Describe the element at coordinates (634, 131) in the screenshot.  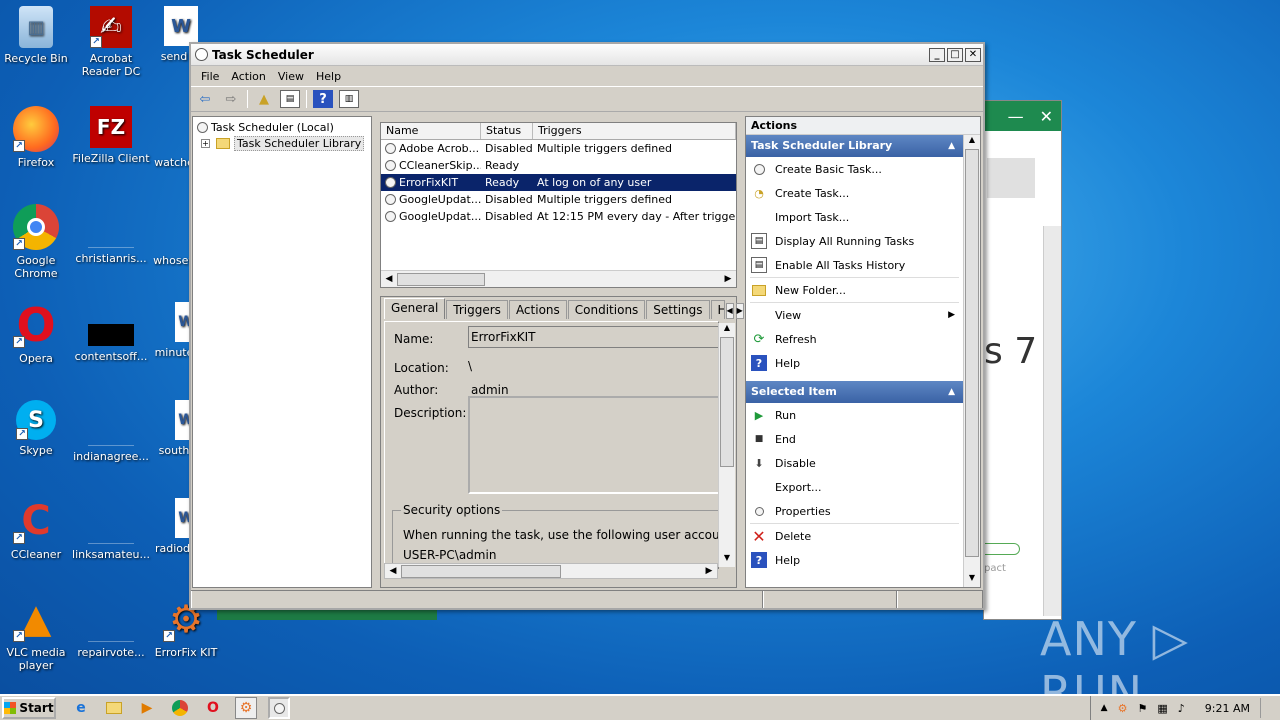
I see `column-header-triggers: Triggers` at that location.